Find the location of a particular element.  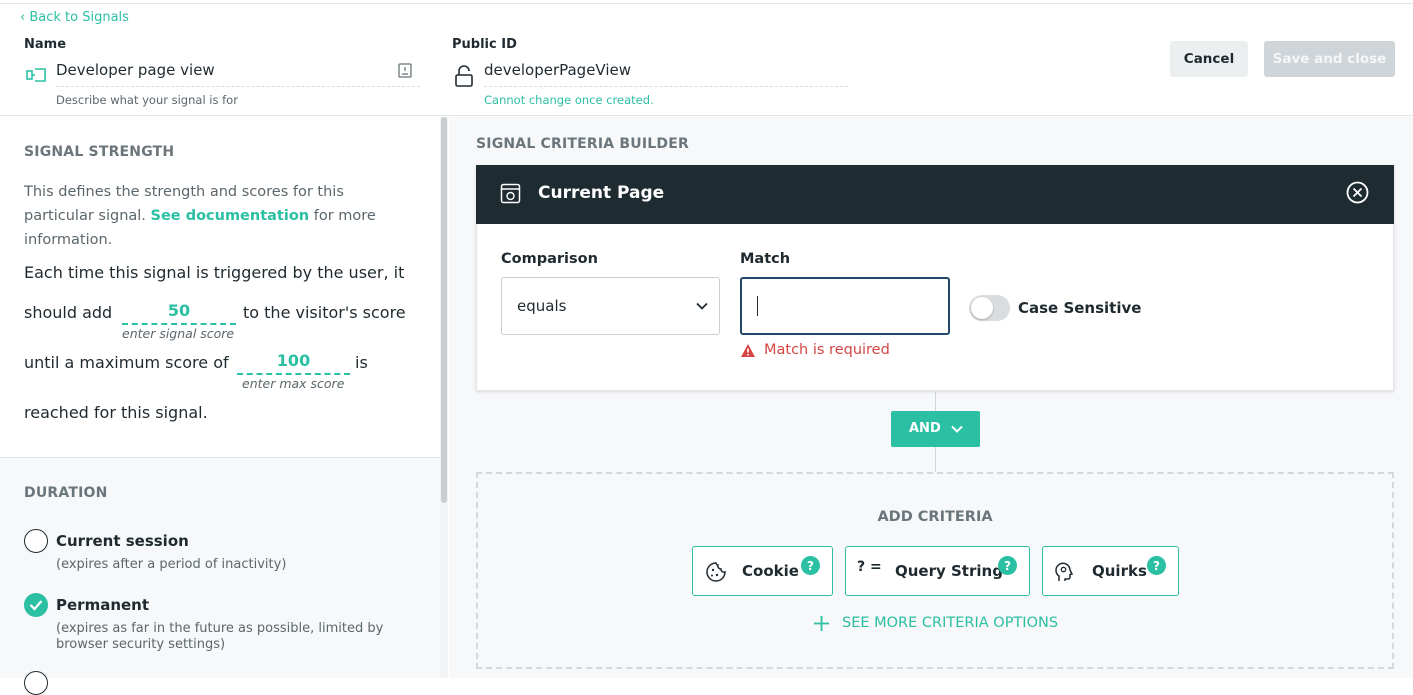

cookie-help-icon: ? is located at coordinates (810, 565).